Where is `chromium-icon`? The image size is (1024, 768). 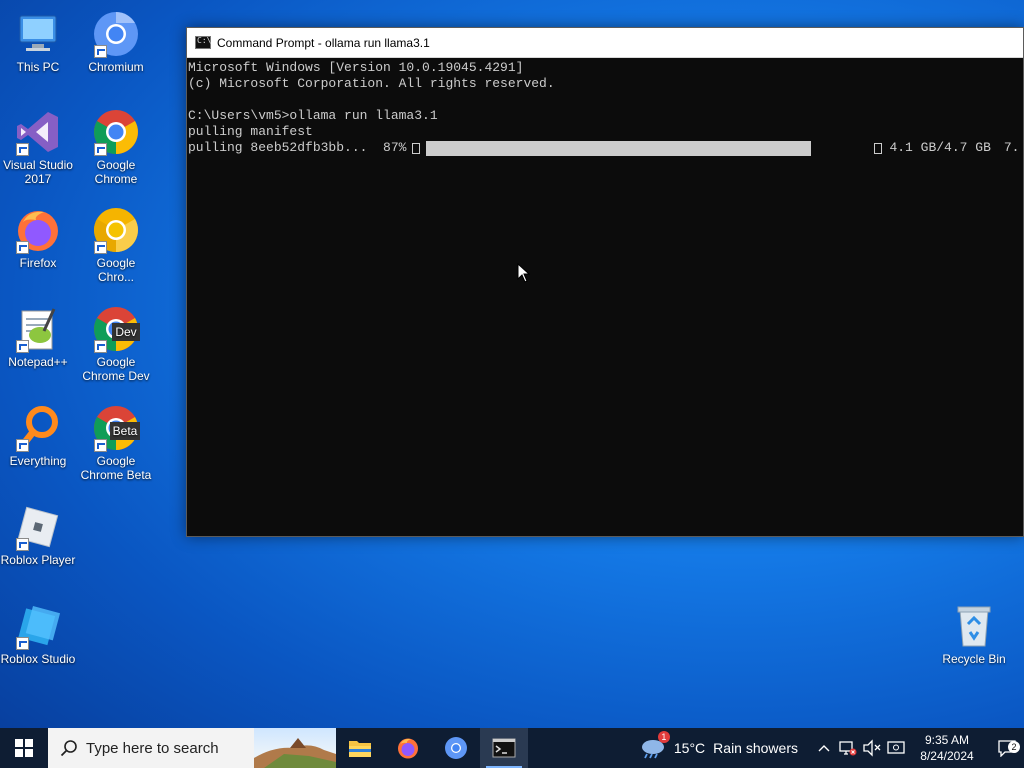
chromium-icon is located at coordinates (456, 748).